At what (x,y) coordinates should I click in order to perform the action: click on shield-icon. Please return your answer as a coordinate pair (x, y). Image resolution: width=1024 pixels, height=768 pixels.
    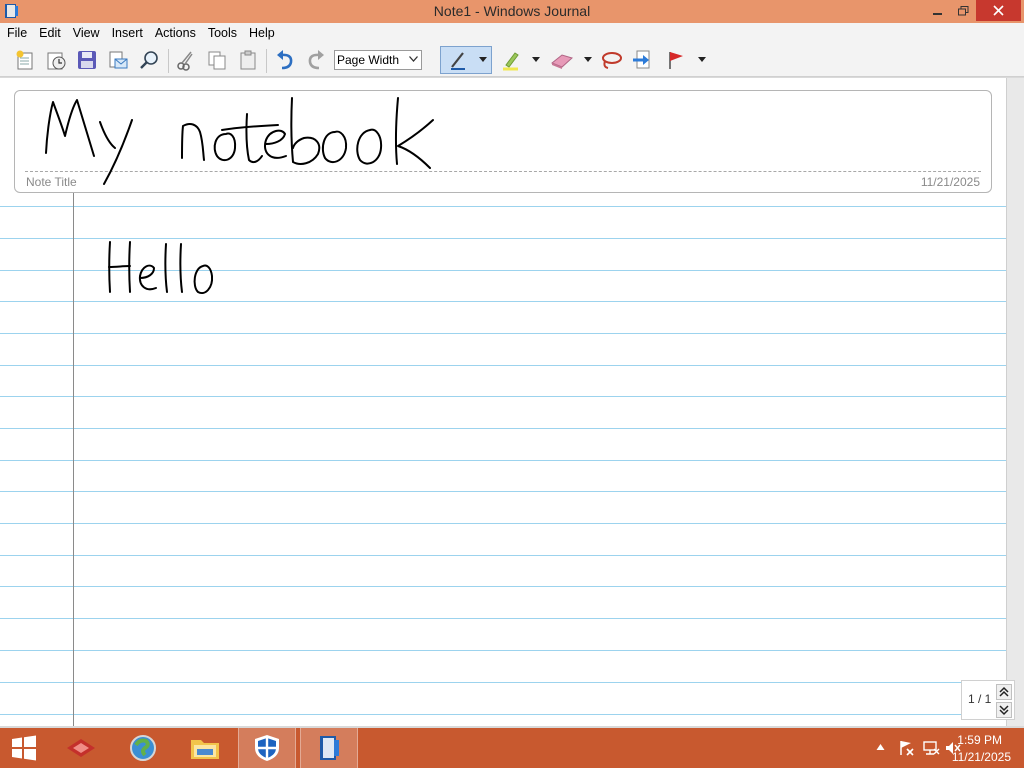
    Looking at the image, I should click on (267, 748).